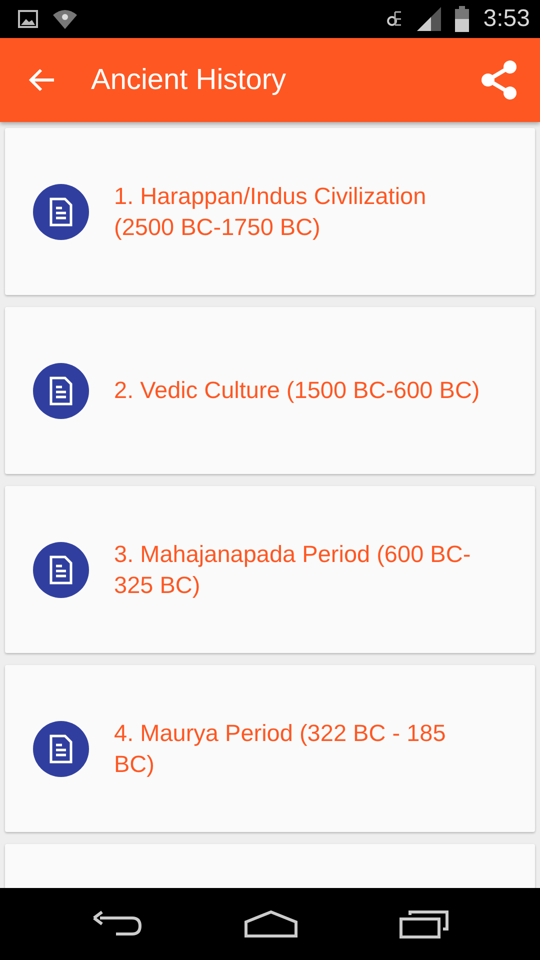 The image size is (540, 960). Describe the element at coordinates (499, 80) in the screenshot. I see `share-button` at that location.